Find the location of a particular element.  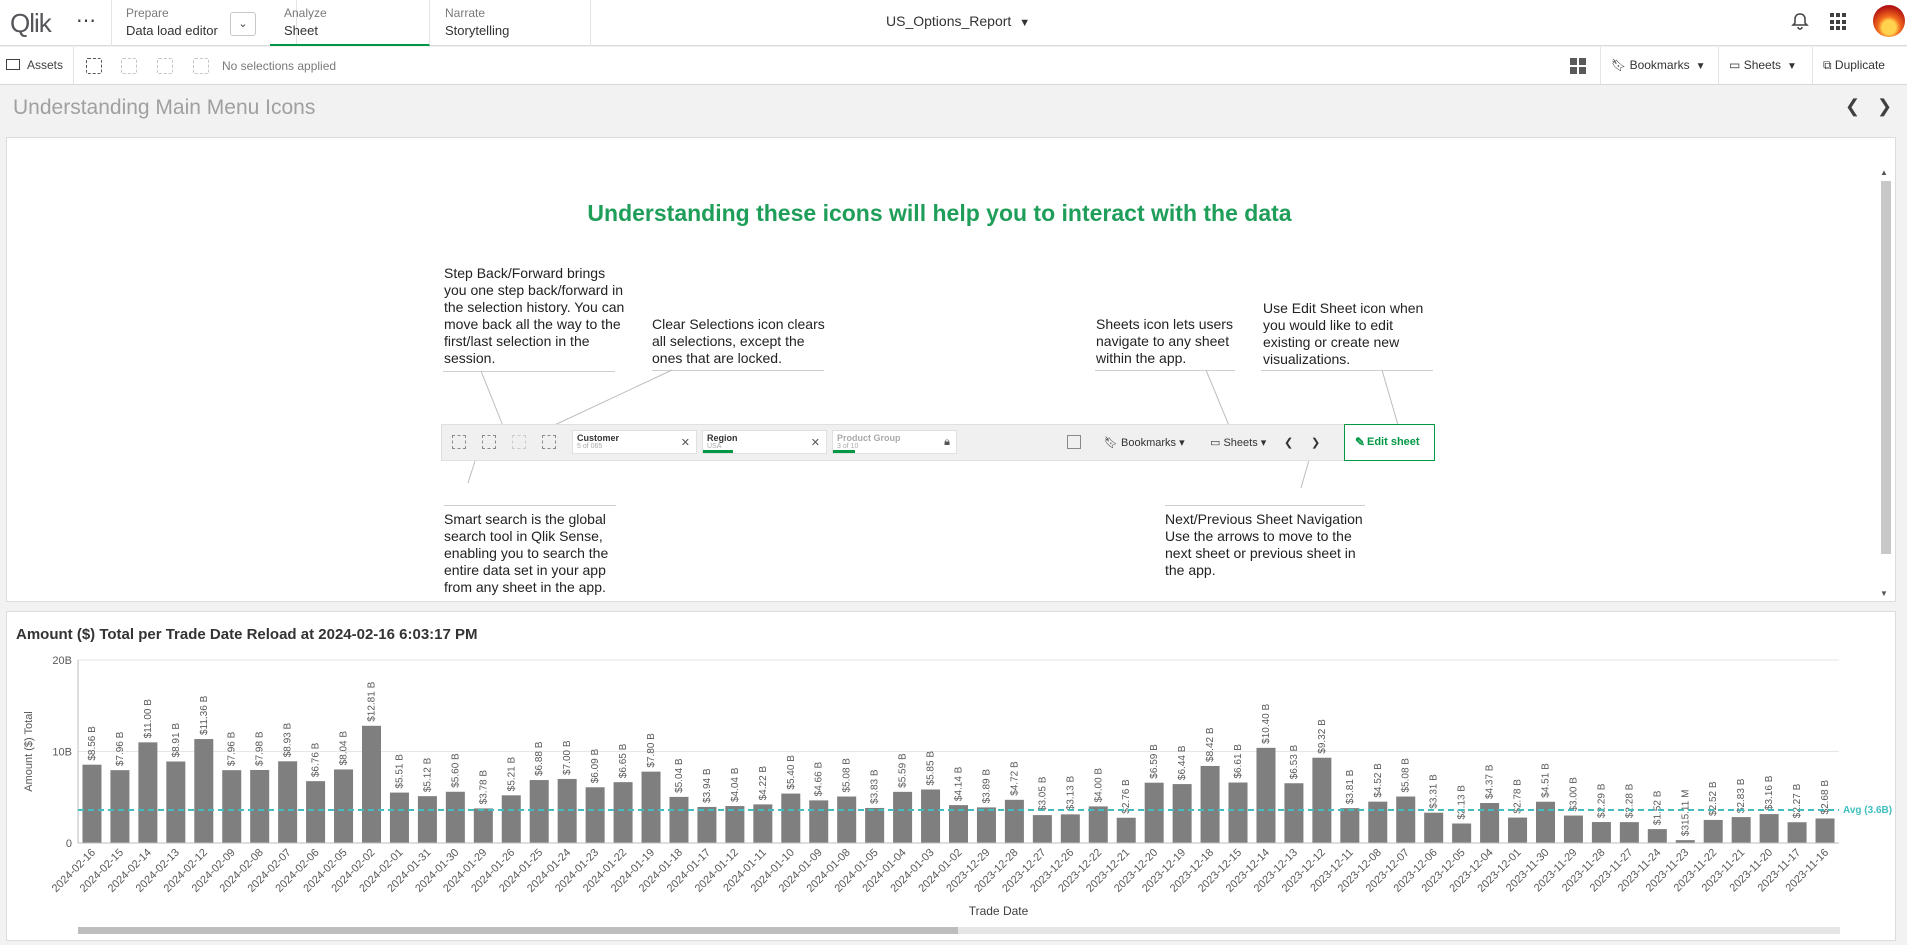

sheets-label: Sheets is located at coordinates (1762, 65).